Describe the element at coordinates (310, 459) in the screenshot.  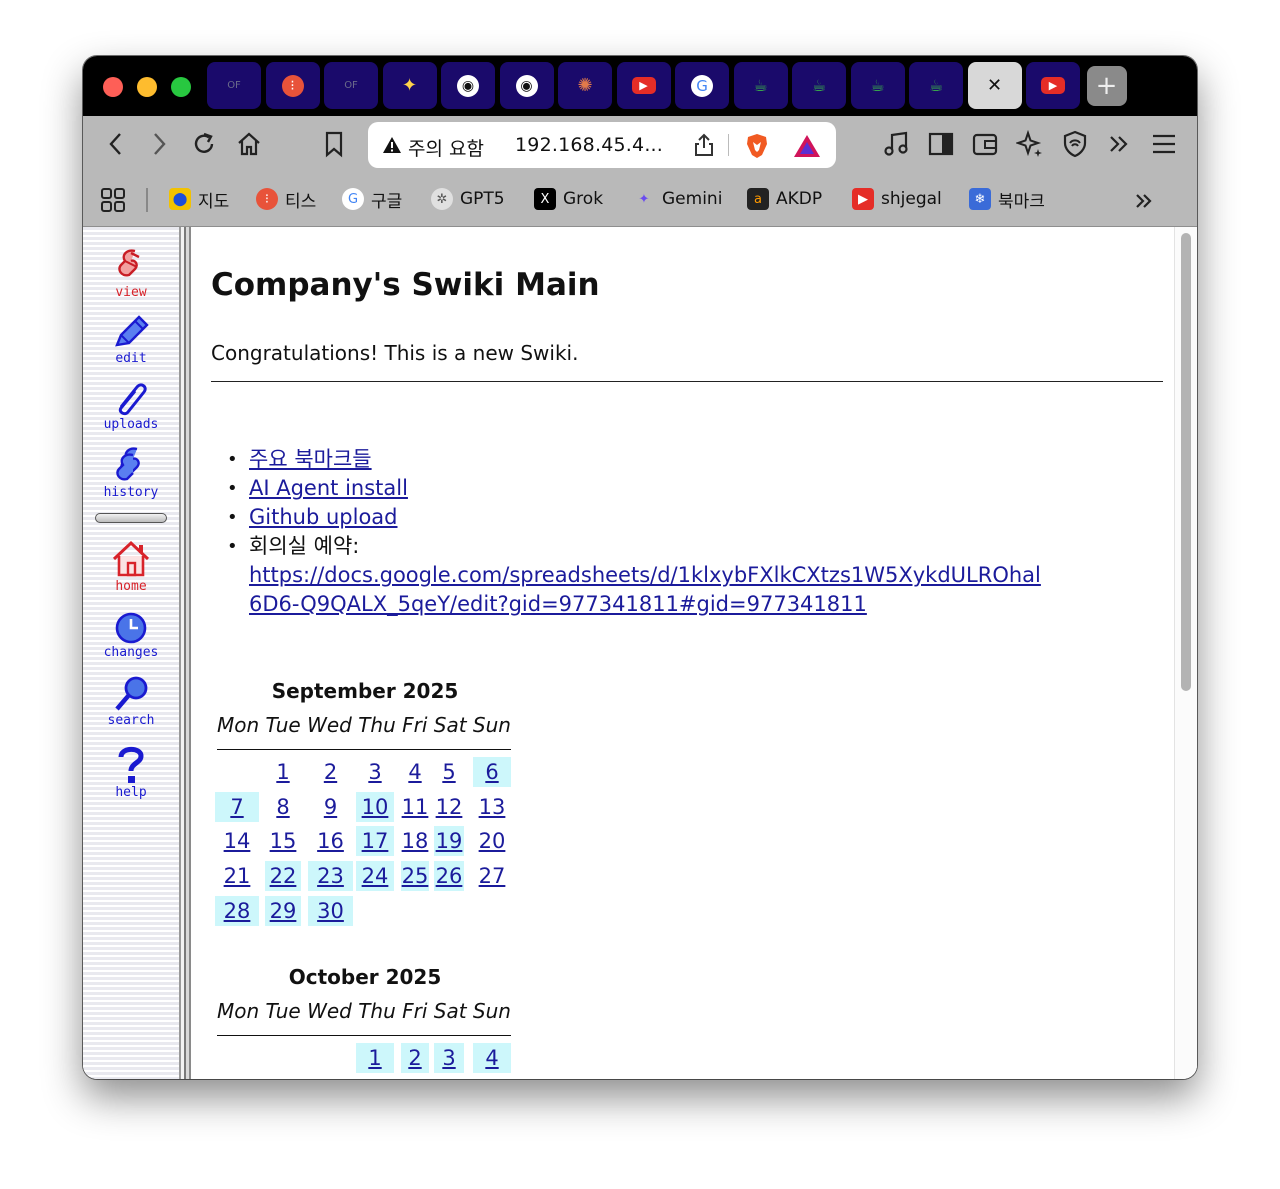
I see `bookmarks-link: 주요 북마크들` at that location.